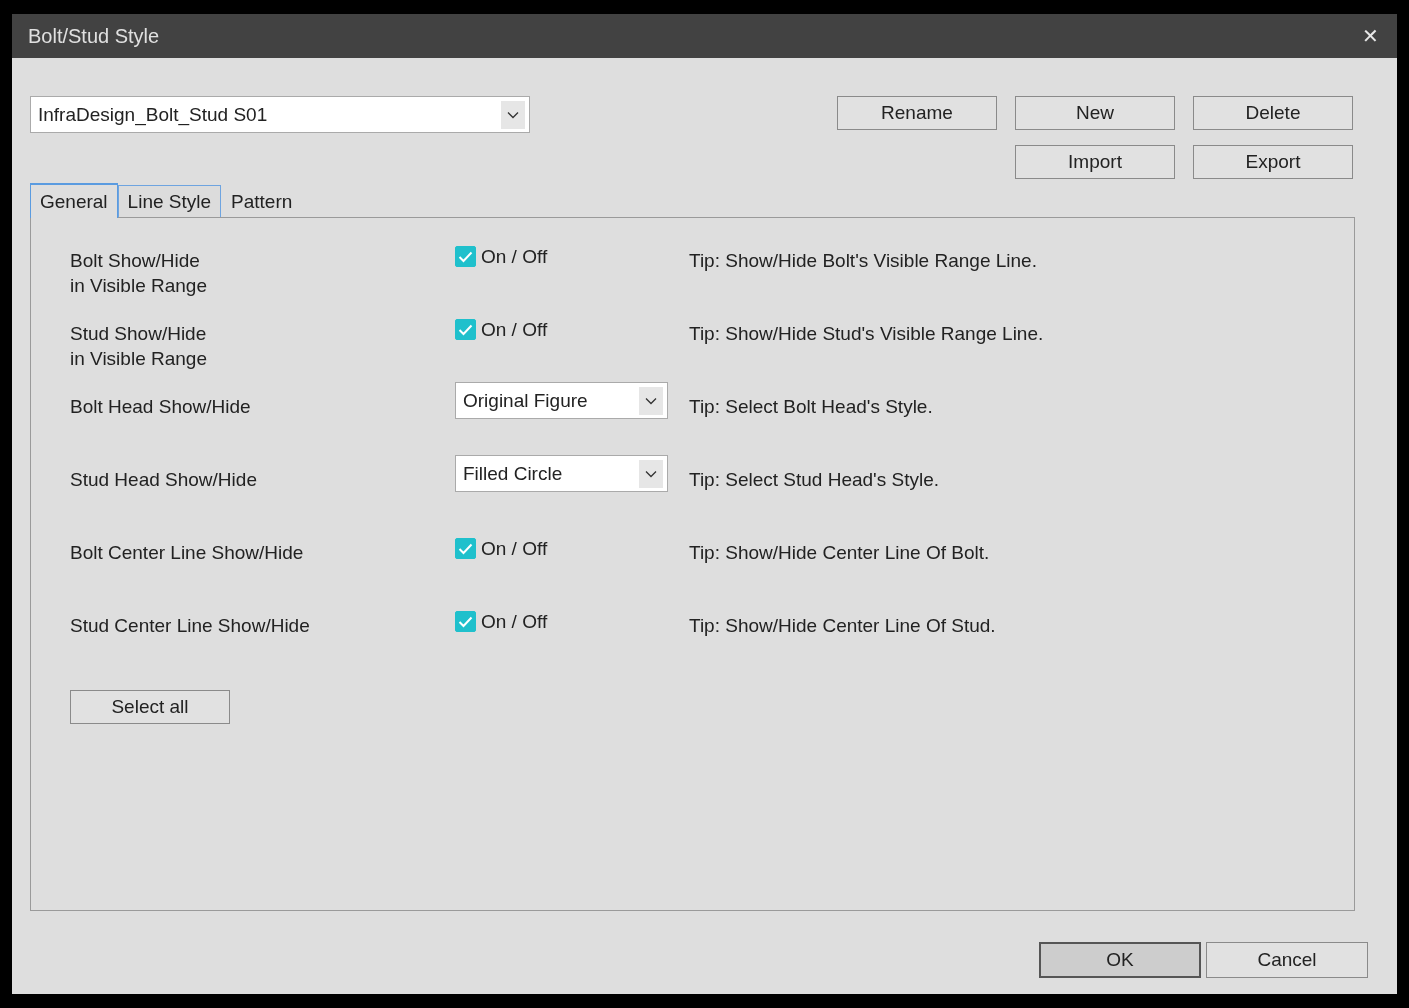 This screenshot has width=1409, height=1008. Describe the element at coordinates (1095, 162) in the screenshot. I see `action-button: Import` at that location.